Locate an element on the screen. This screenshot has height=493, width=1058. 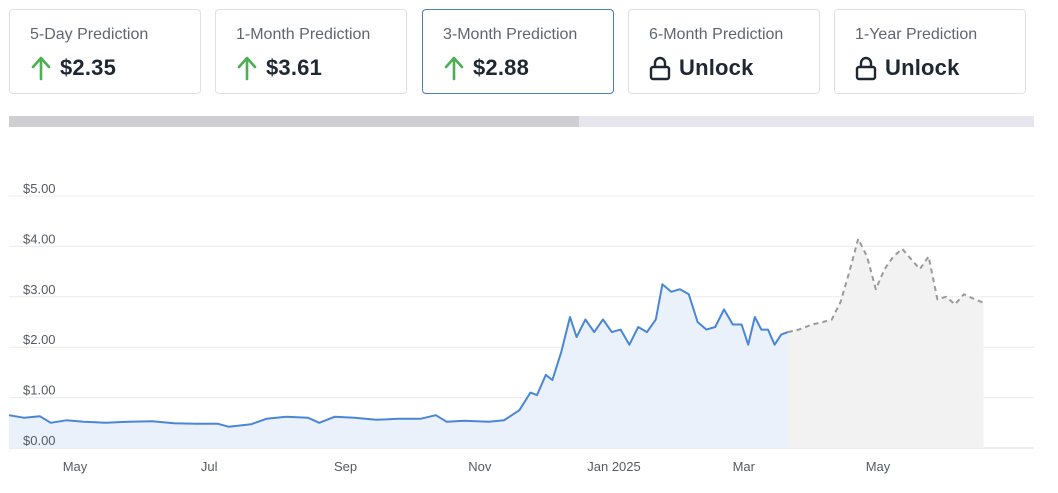
card-label: 3-Month Prediction is located at coordinates (510, 34).